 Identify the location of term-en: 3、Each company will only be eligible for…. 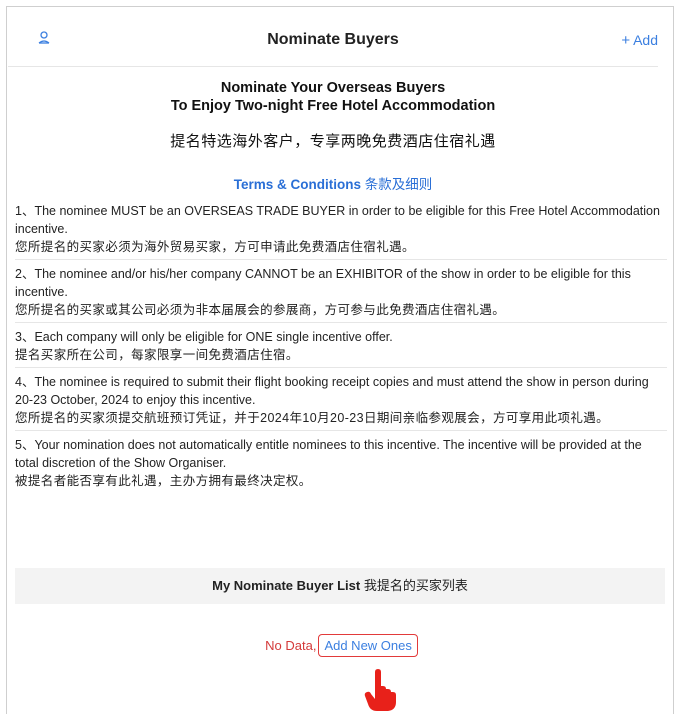
(204, 337).